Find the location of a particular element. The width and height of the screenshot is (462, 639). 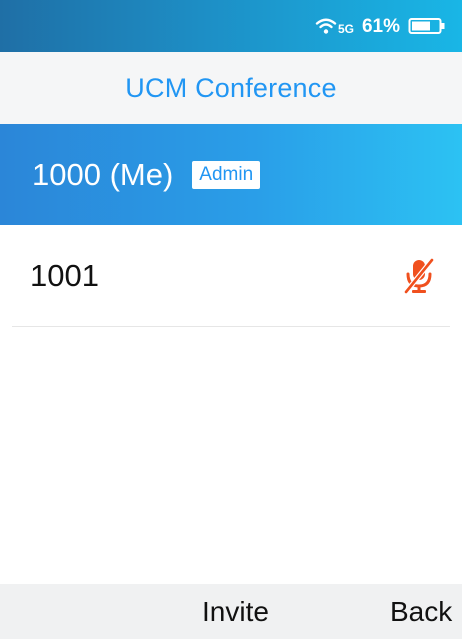

status-indicators: 5G 61% is located at coordinates (380, 26).